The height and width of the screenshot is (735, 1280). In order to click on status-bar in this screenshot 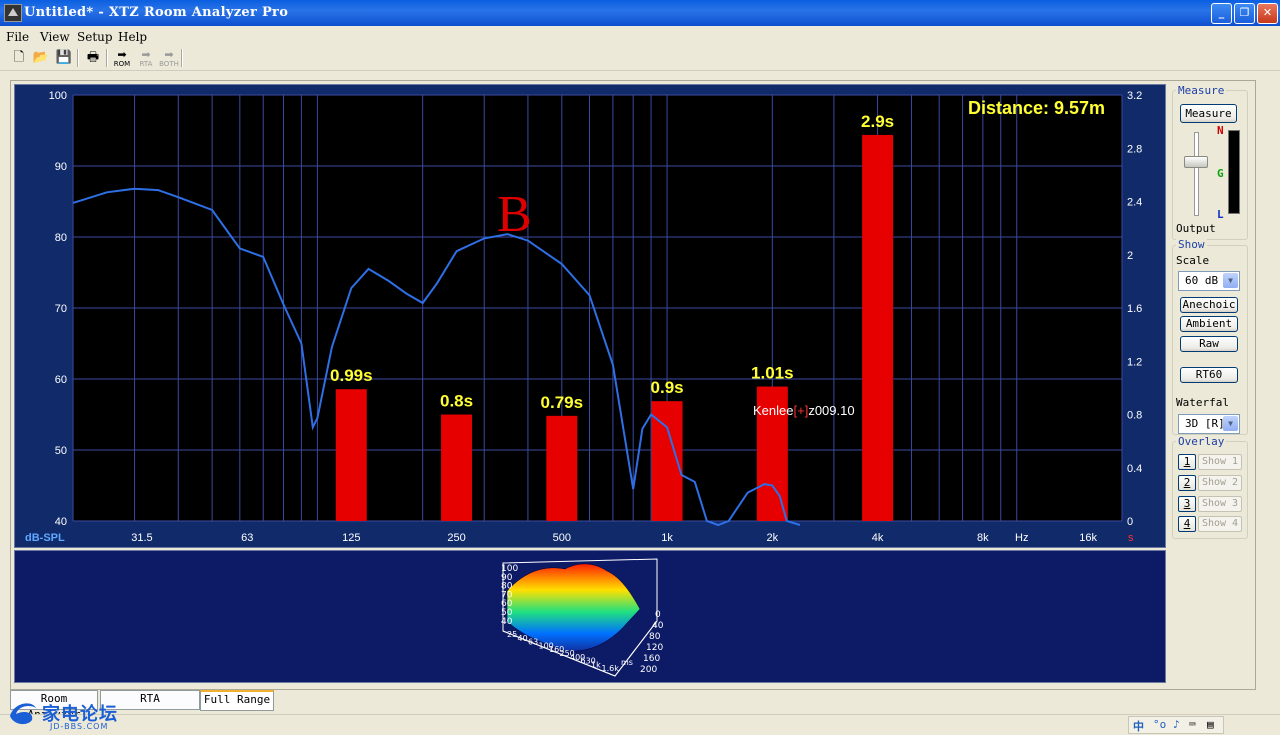, I will do `click(640, 724)`.